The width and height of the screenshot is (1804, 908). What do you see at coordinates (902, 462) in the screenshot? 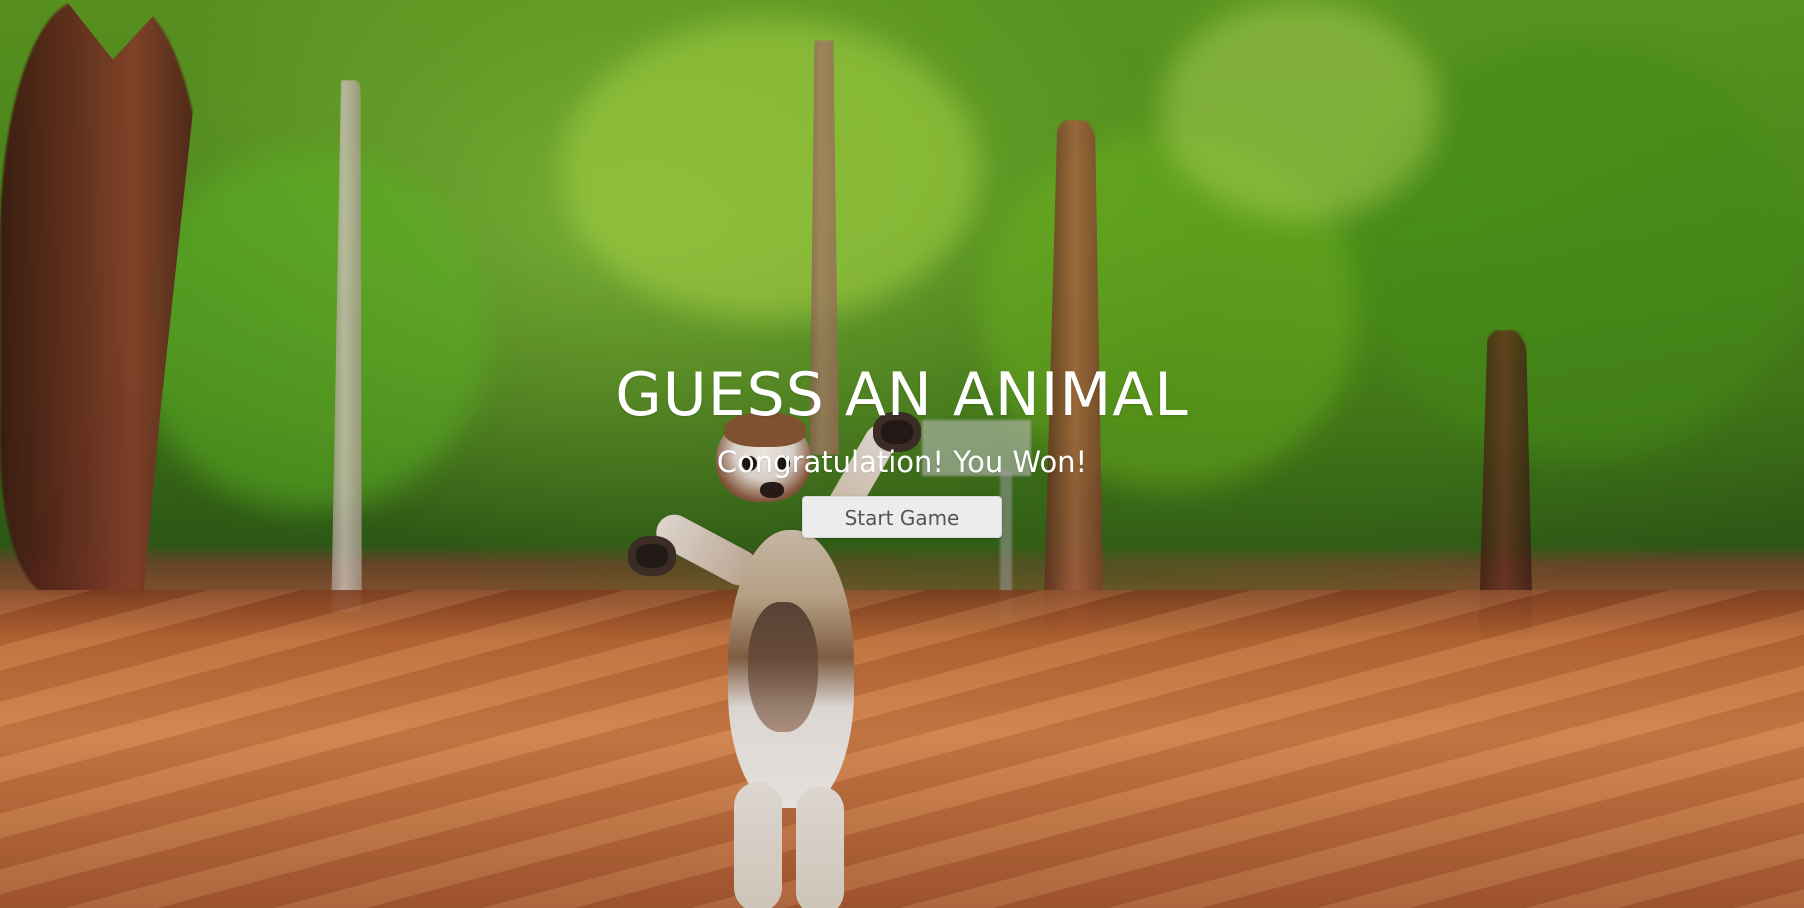
I see `game-status-message: Congratulation! You Won!` at bounding box center [902, 462].